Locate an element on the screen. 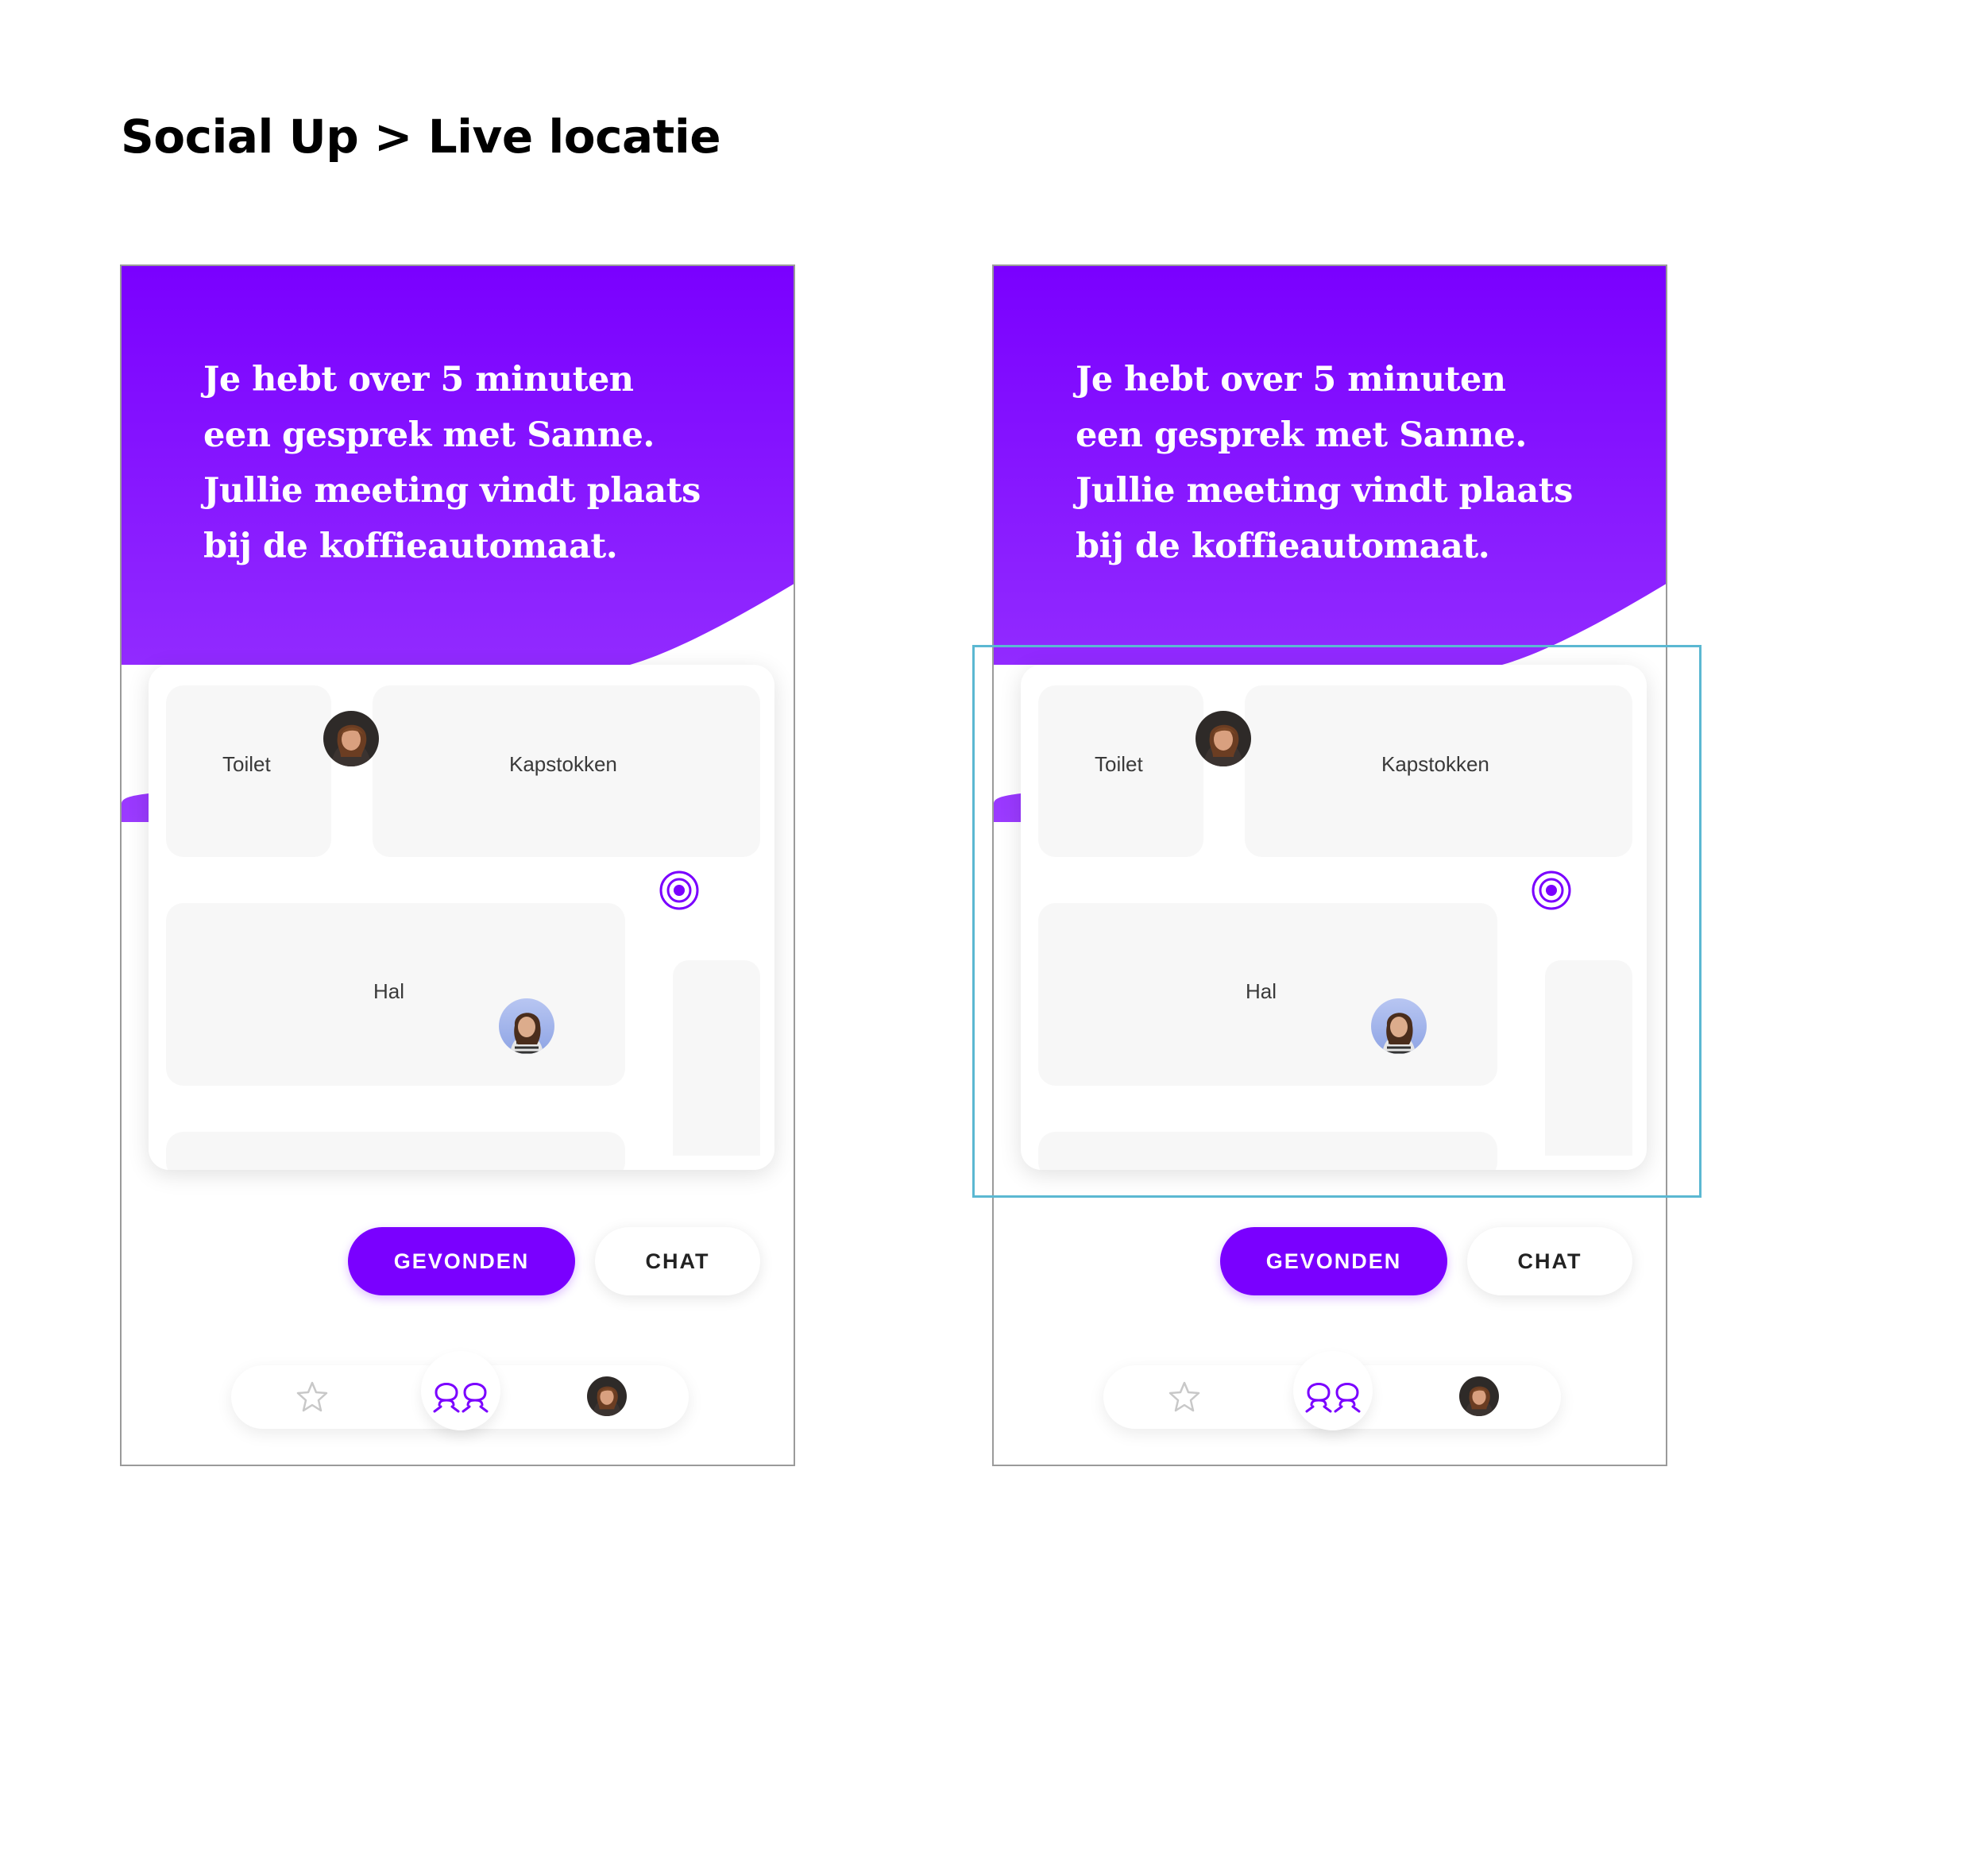 The width and height of the screenshot is (1970, 1876). avatar-user is located at coordinates (526, 1026).